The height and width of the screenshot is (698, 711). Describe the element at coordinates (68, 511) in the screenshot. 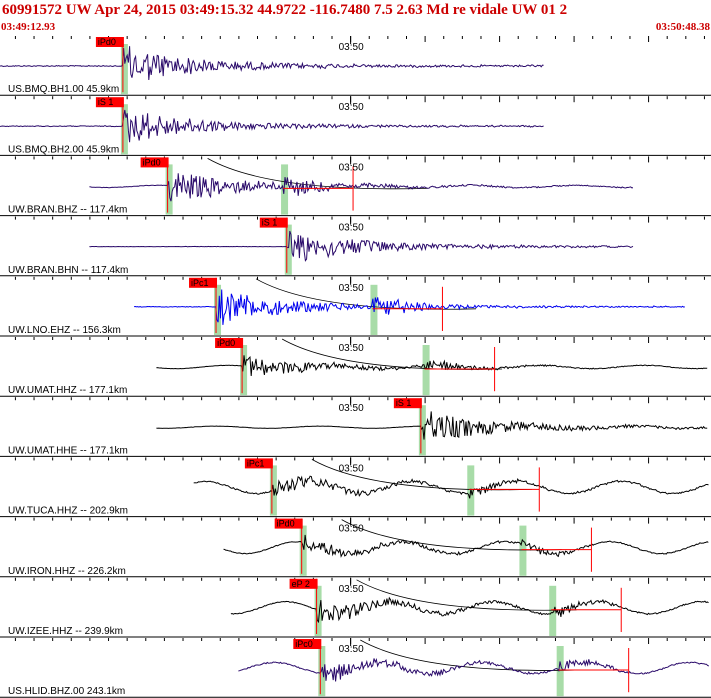

I see `station-label: UW.TUCA.HHZ -- 202.9km` at that location.